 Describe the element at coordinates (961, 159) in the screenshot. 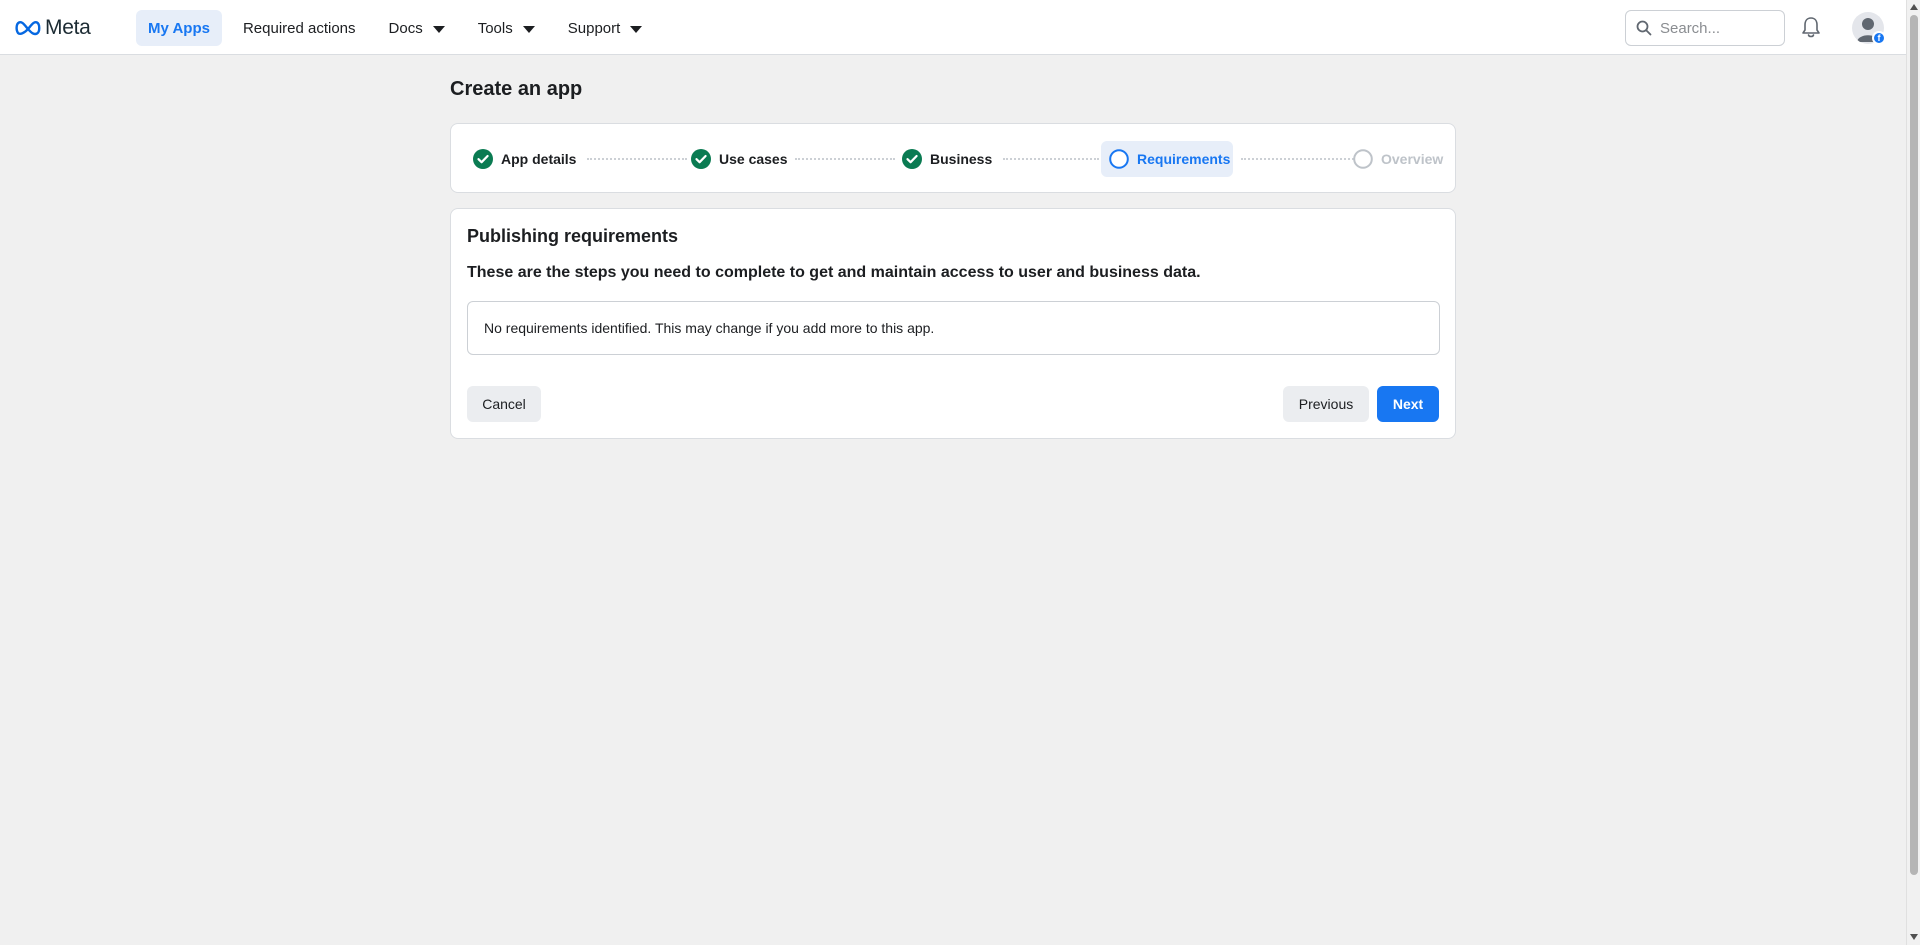

I see `step-label: Business` at that location.